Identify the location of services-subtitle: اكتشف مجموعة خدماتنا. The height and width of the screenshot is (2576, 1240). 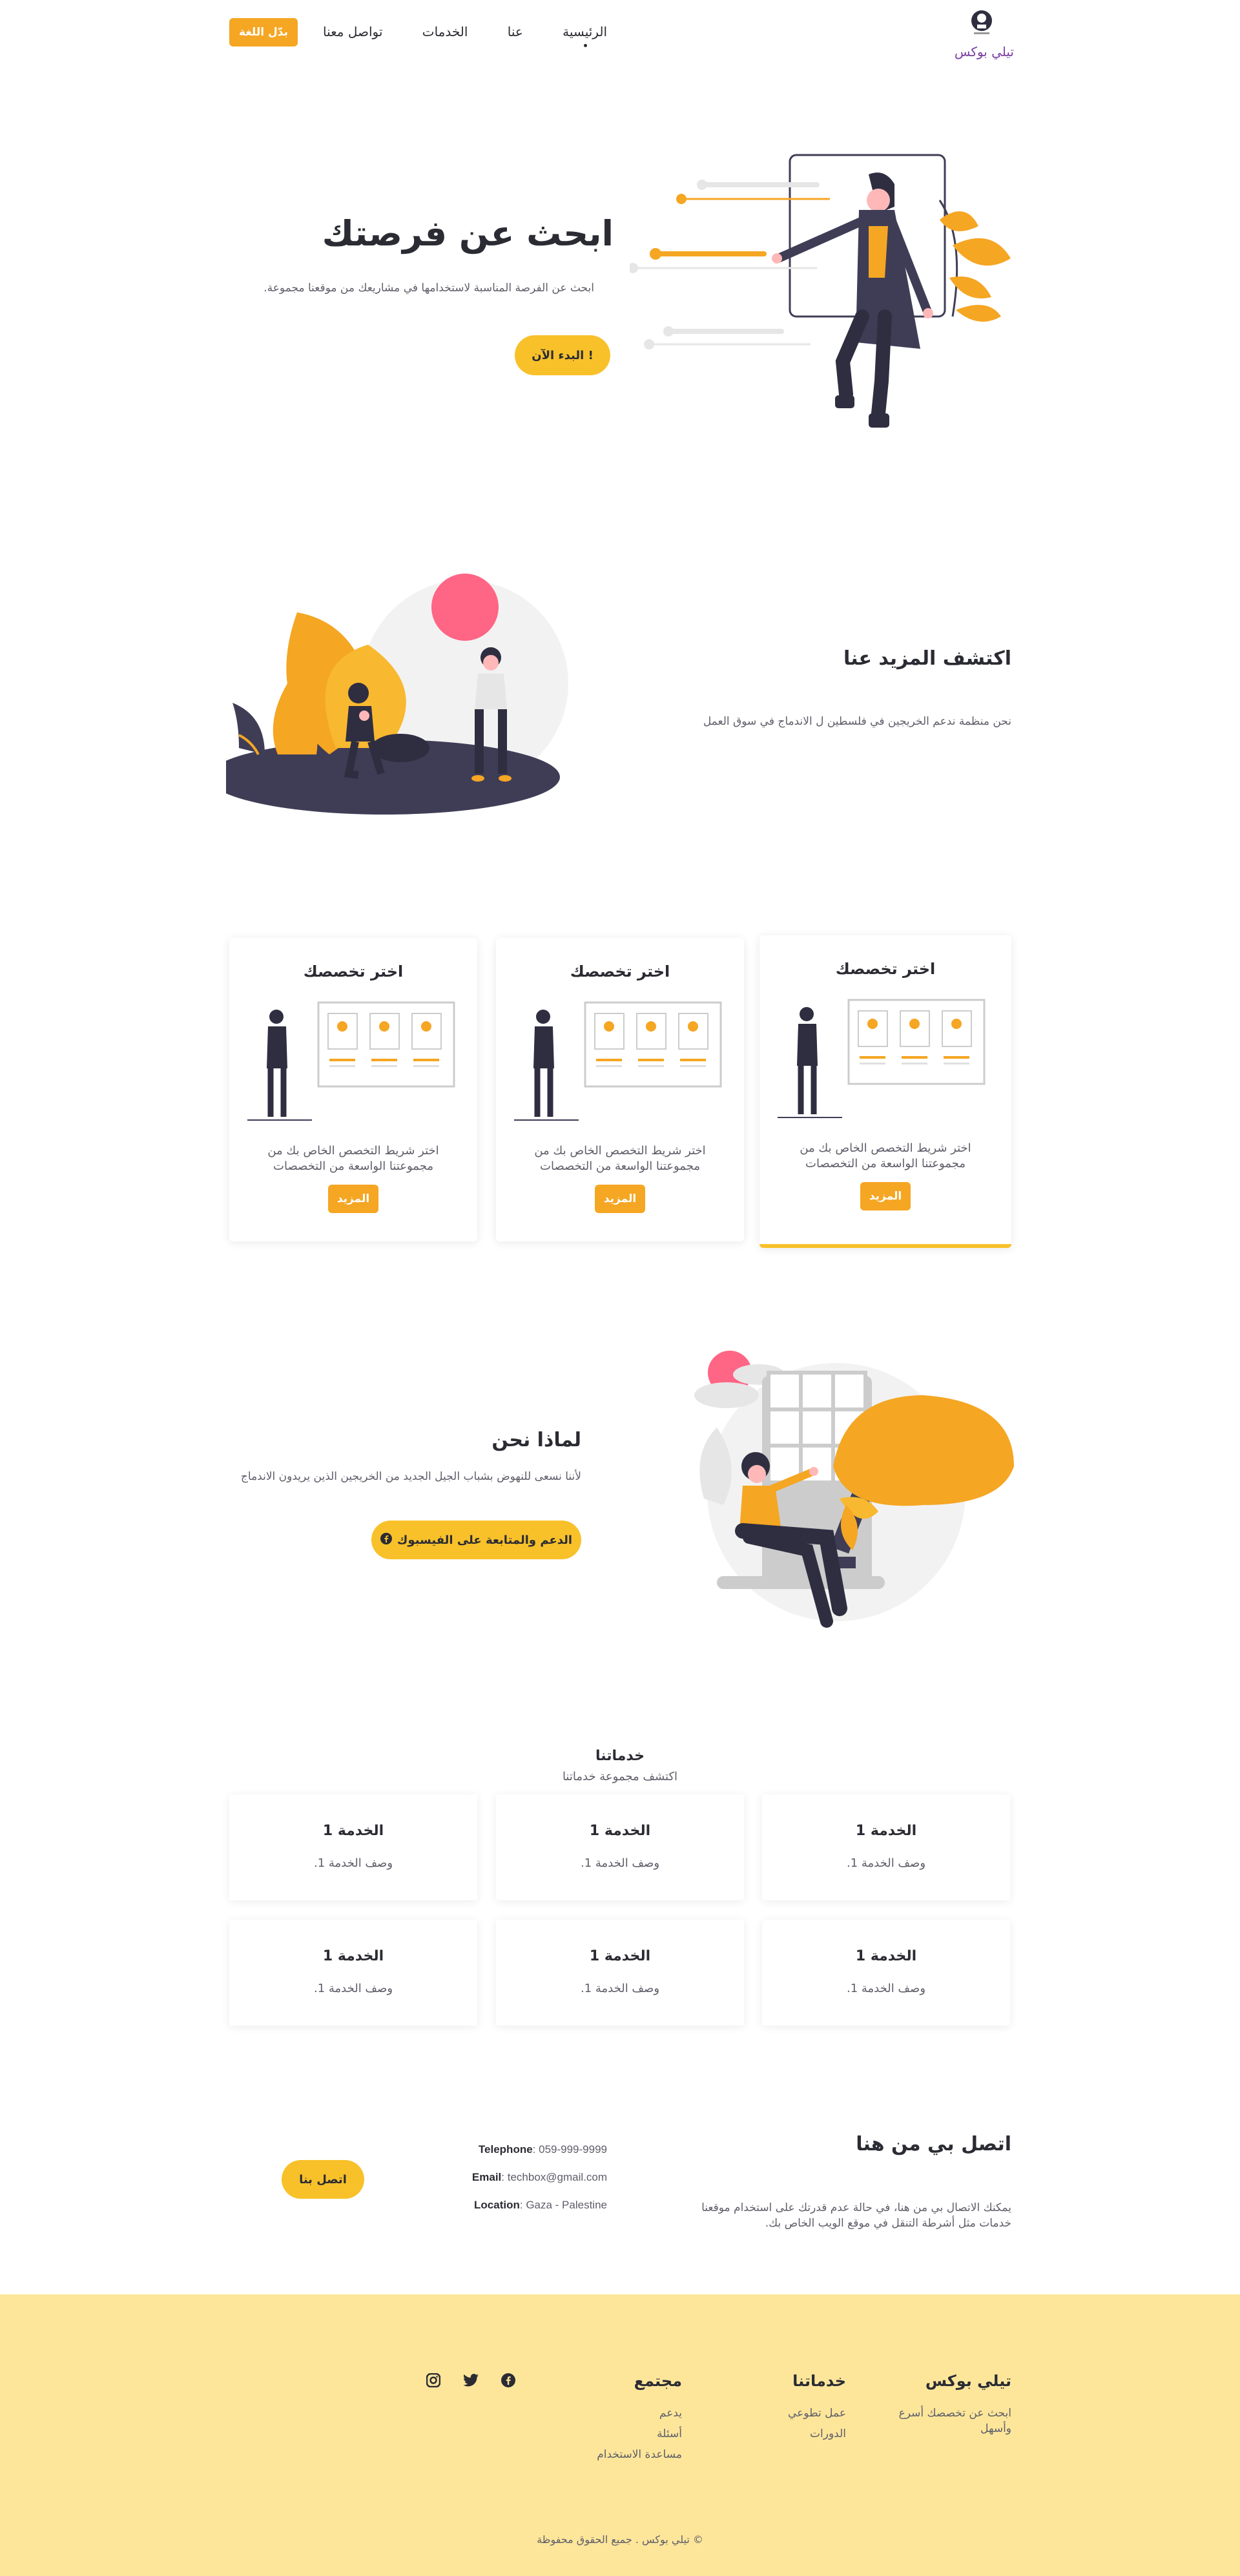
(620, 1776).